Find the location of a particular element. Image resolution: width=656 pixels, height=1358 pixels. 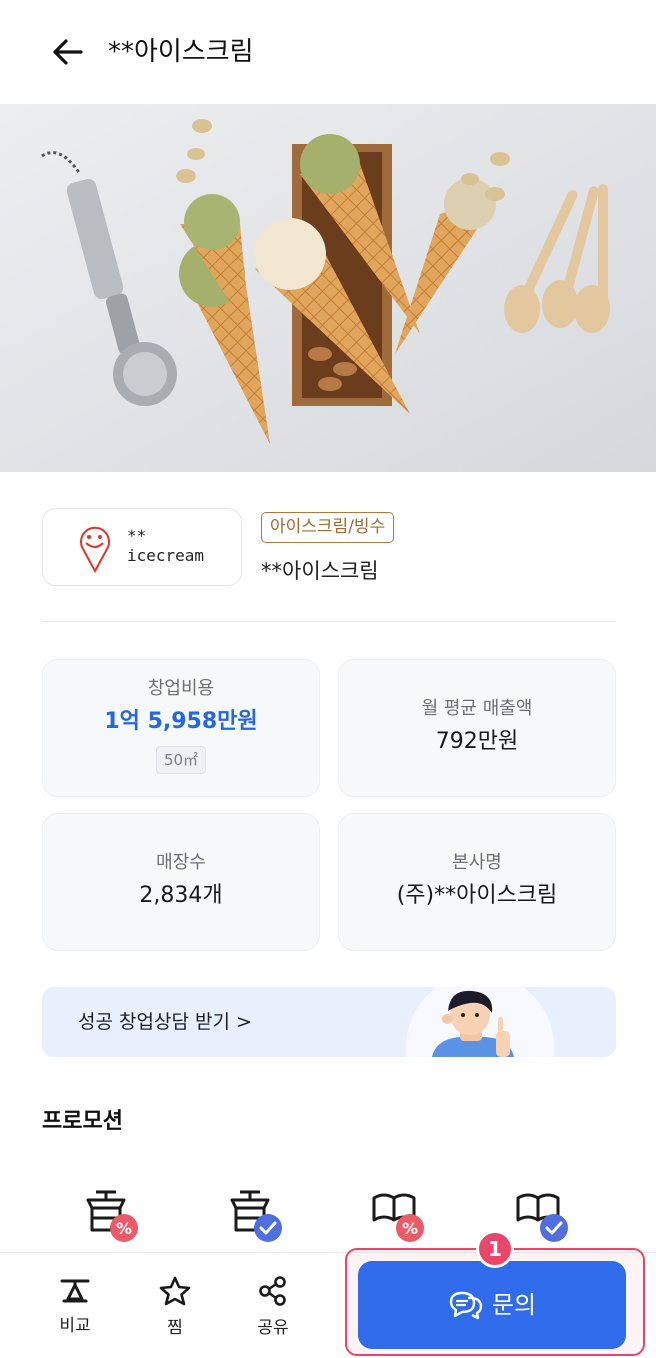

logo-text-bottom: icecream is located at coordinates (165, 555).